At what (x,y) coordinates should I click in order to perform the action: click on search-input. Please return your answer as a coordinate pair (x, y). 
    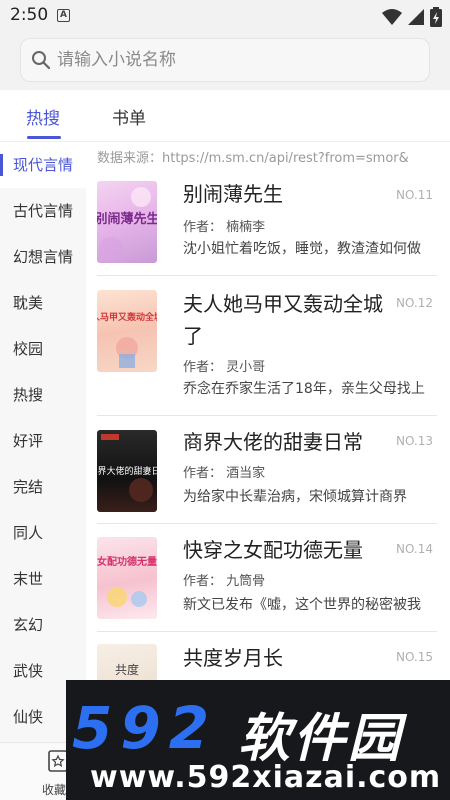
    Looking at the image, I should click on (237, 60).